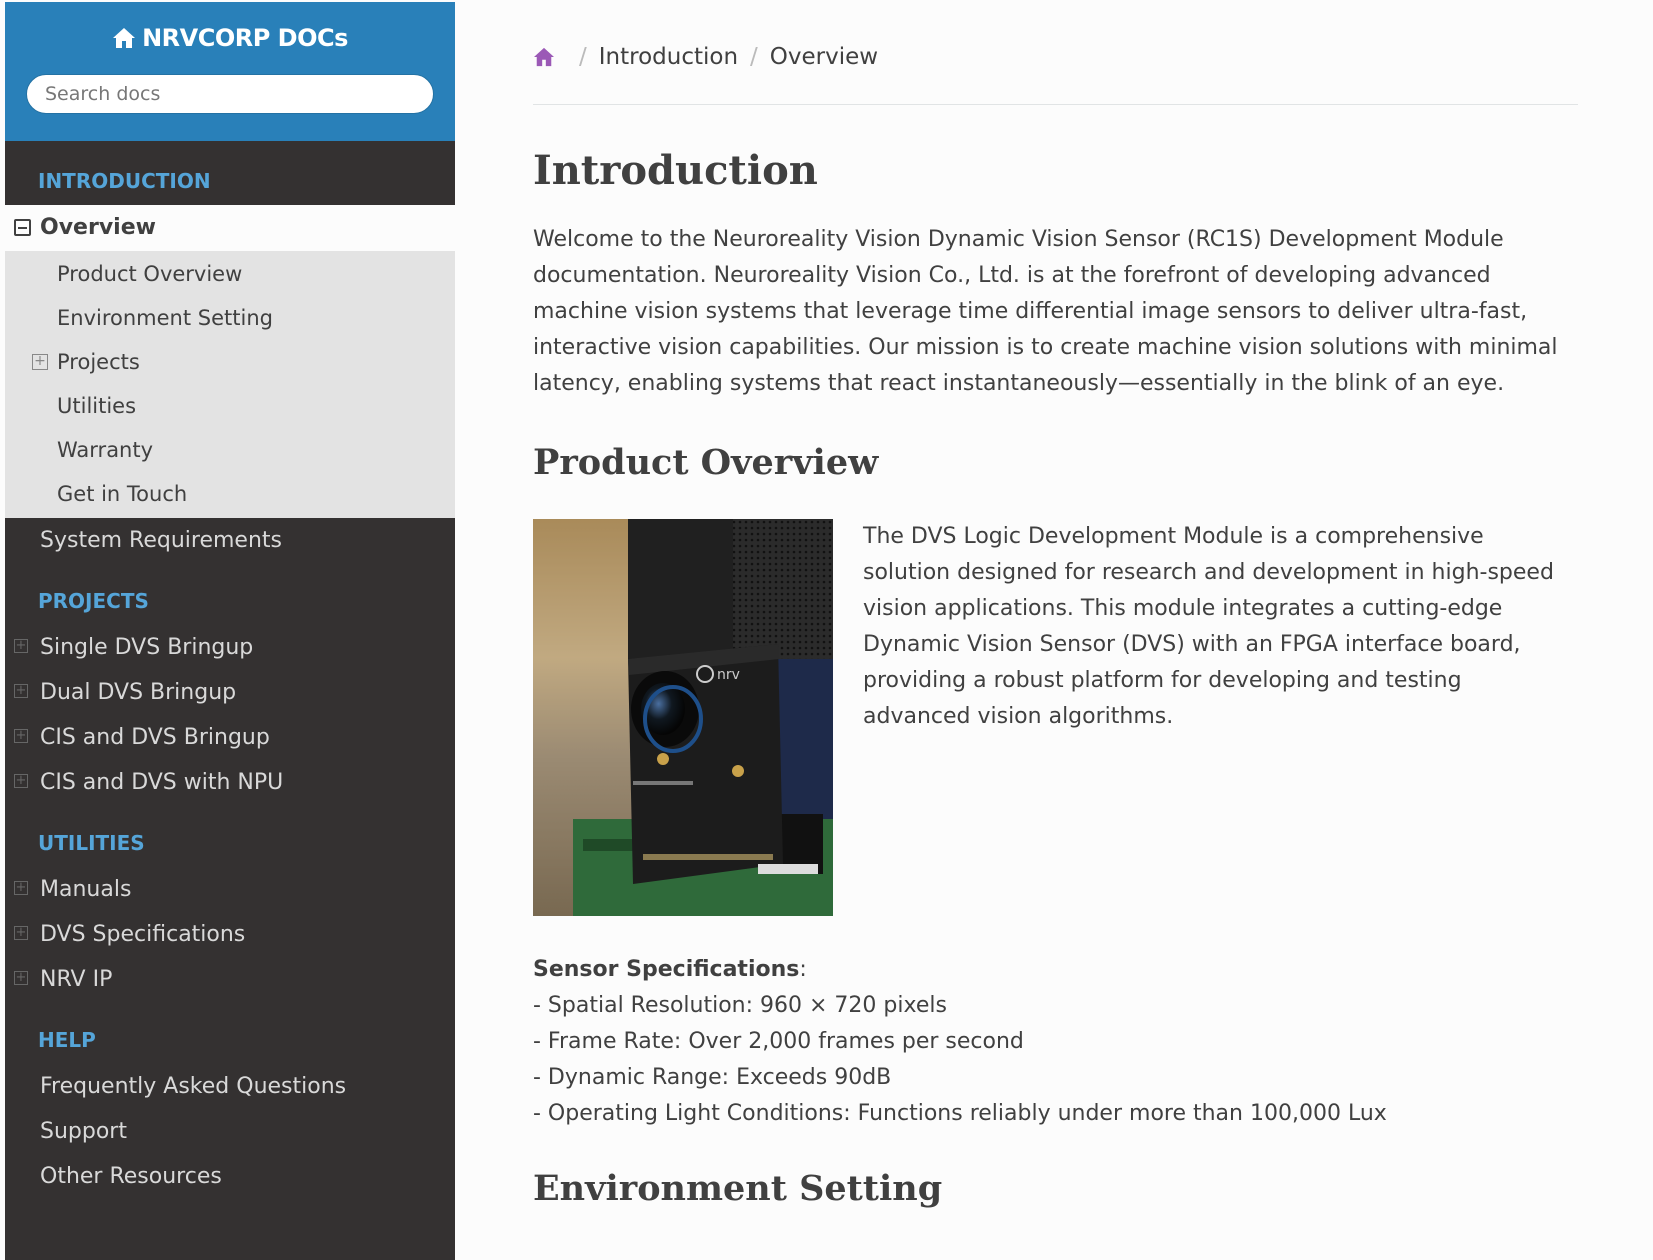 This screenshot has width=1653, height=1260. I want to click on spec-line: - Spatial Resolution: 960 × 720 pixels, so click(740, 1005).